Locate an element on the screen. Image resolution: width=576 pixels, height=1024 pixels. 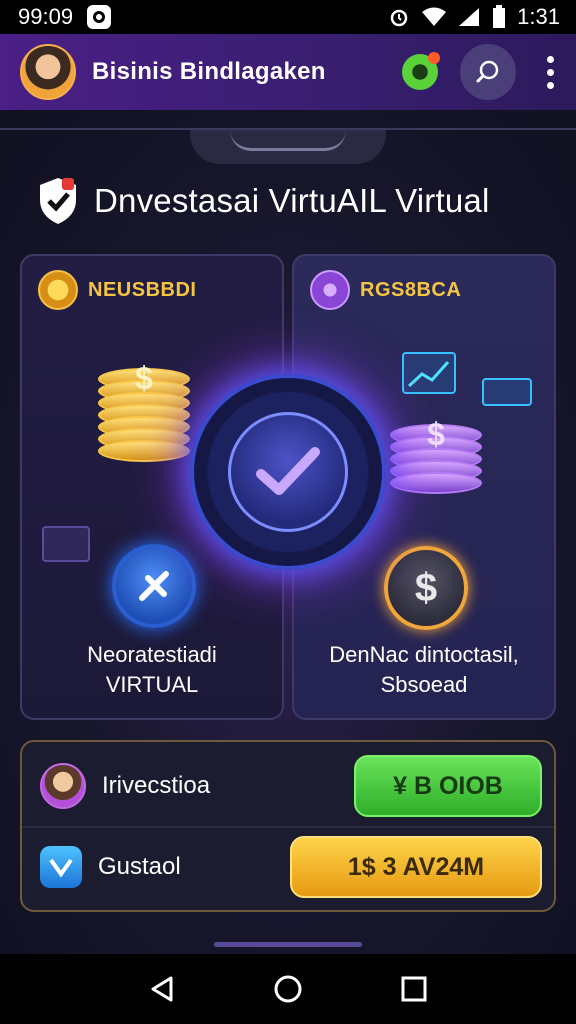
notification-app-icon is located at coordinates (99, 17).